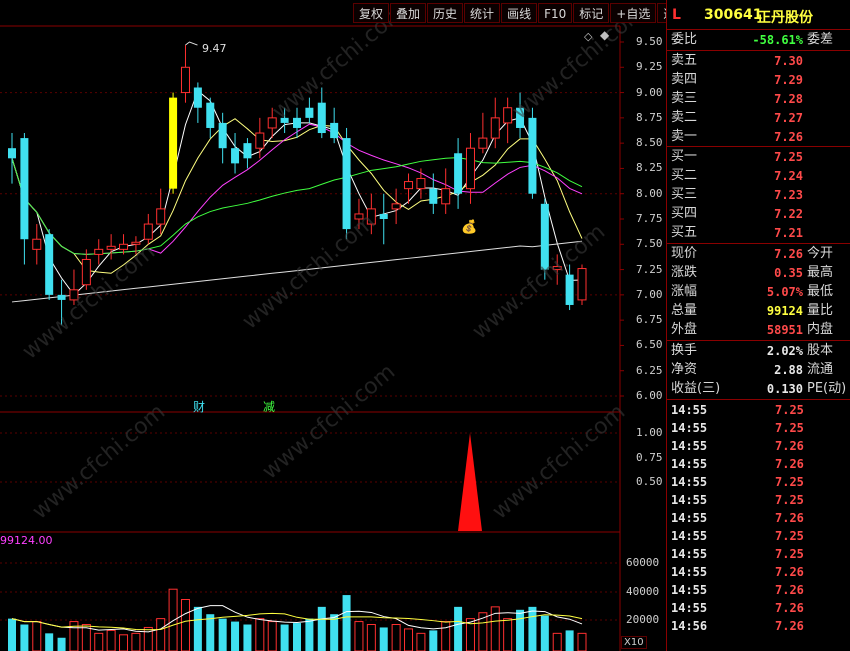 This screenshot has width=850, height=651. What do you see at coordinates (784, 311) in the screenshot?
I see `stat-row-value: 99124` at bounding box center [784, 311].